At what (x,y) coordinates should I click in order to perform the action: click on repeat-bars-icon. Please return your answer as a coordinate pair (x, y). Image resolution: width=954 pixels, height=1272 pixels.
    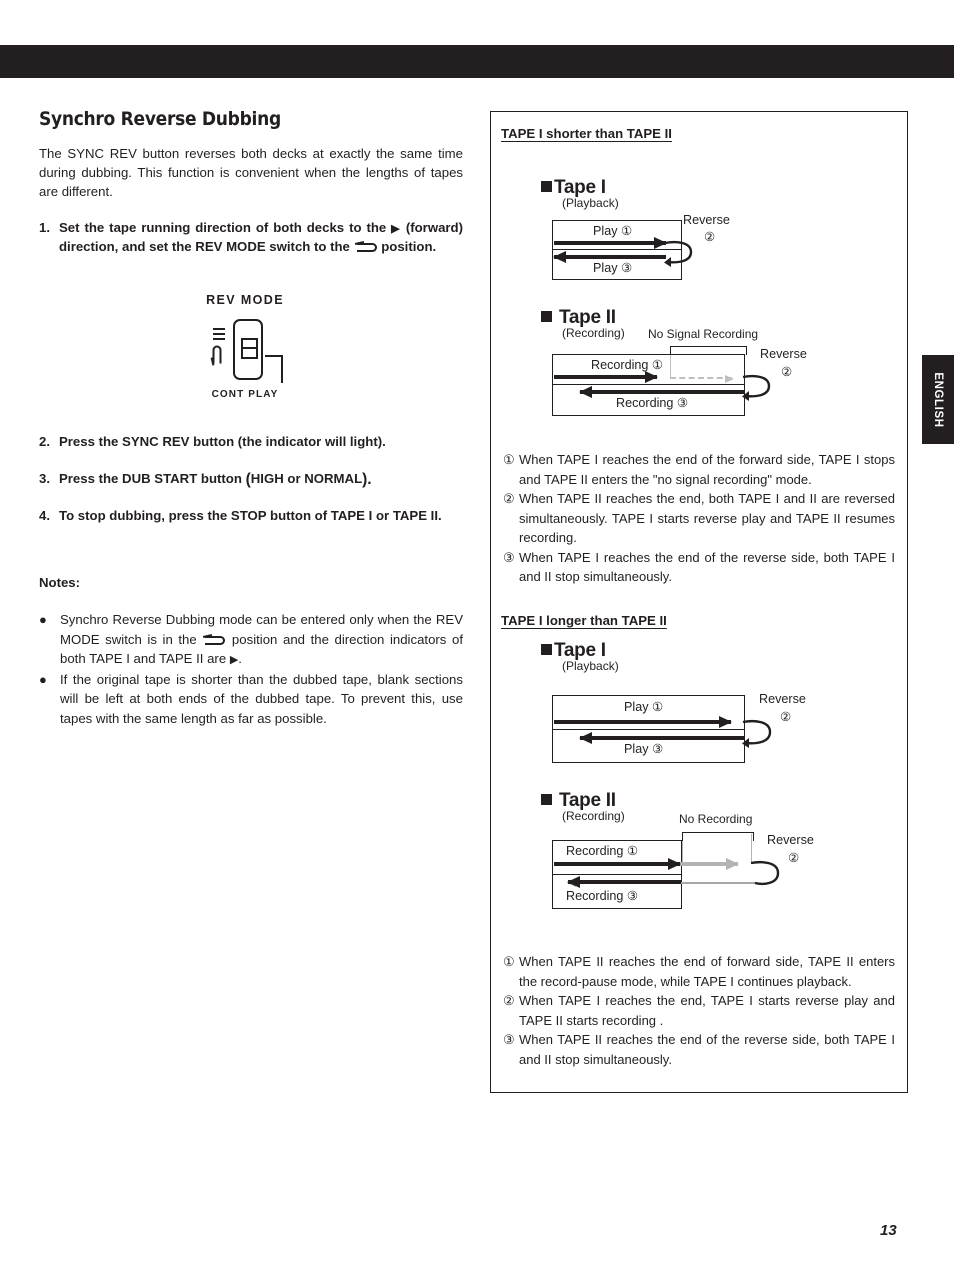
    Looking at the image, I should click on (219, 334).